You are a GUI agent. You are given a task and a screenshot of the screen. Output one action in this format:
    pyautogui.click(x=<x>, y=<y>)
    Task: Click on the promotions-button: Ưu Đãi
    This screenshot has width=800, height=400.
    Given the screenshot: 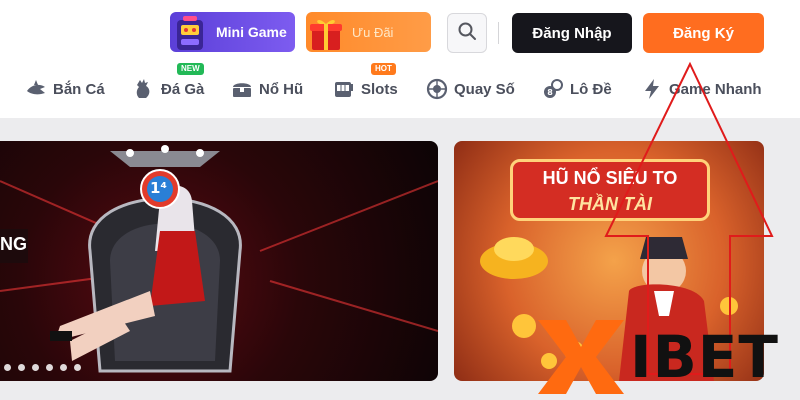 What is the action you would take?
    pyautogui.click(x=368, y=32)
    